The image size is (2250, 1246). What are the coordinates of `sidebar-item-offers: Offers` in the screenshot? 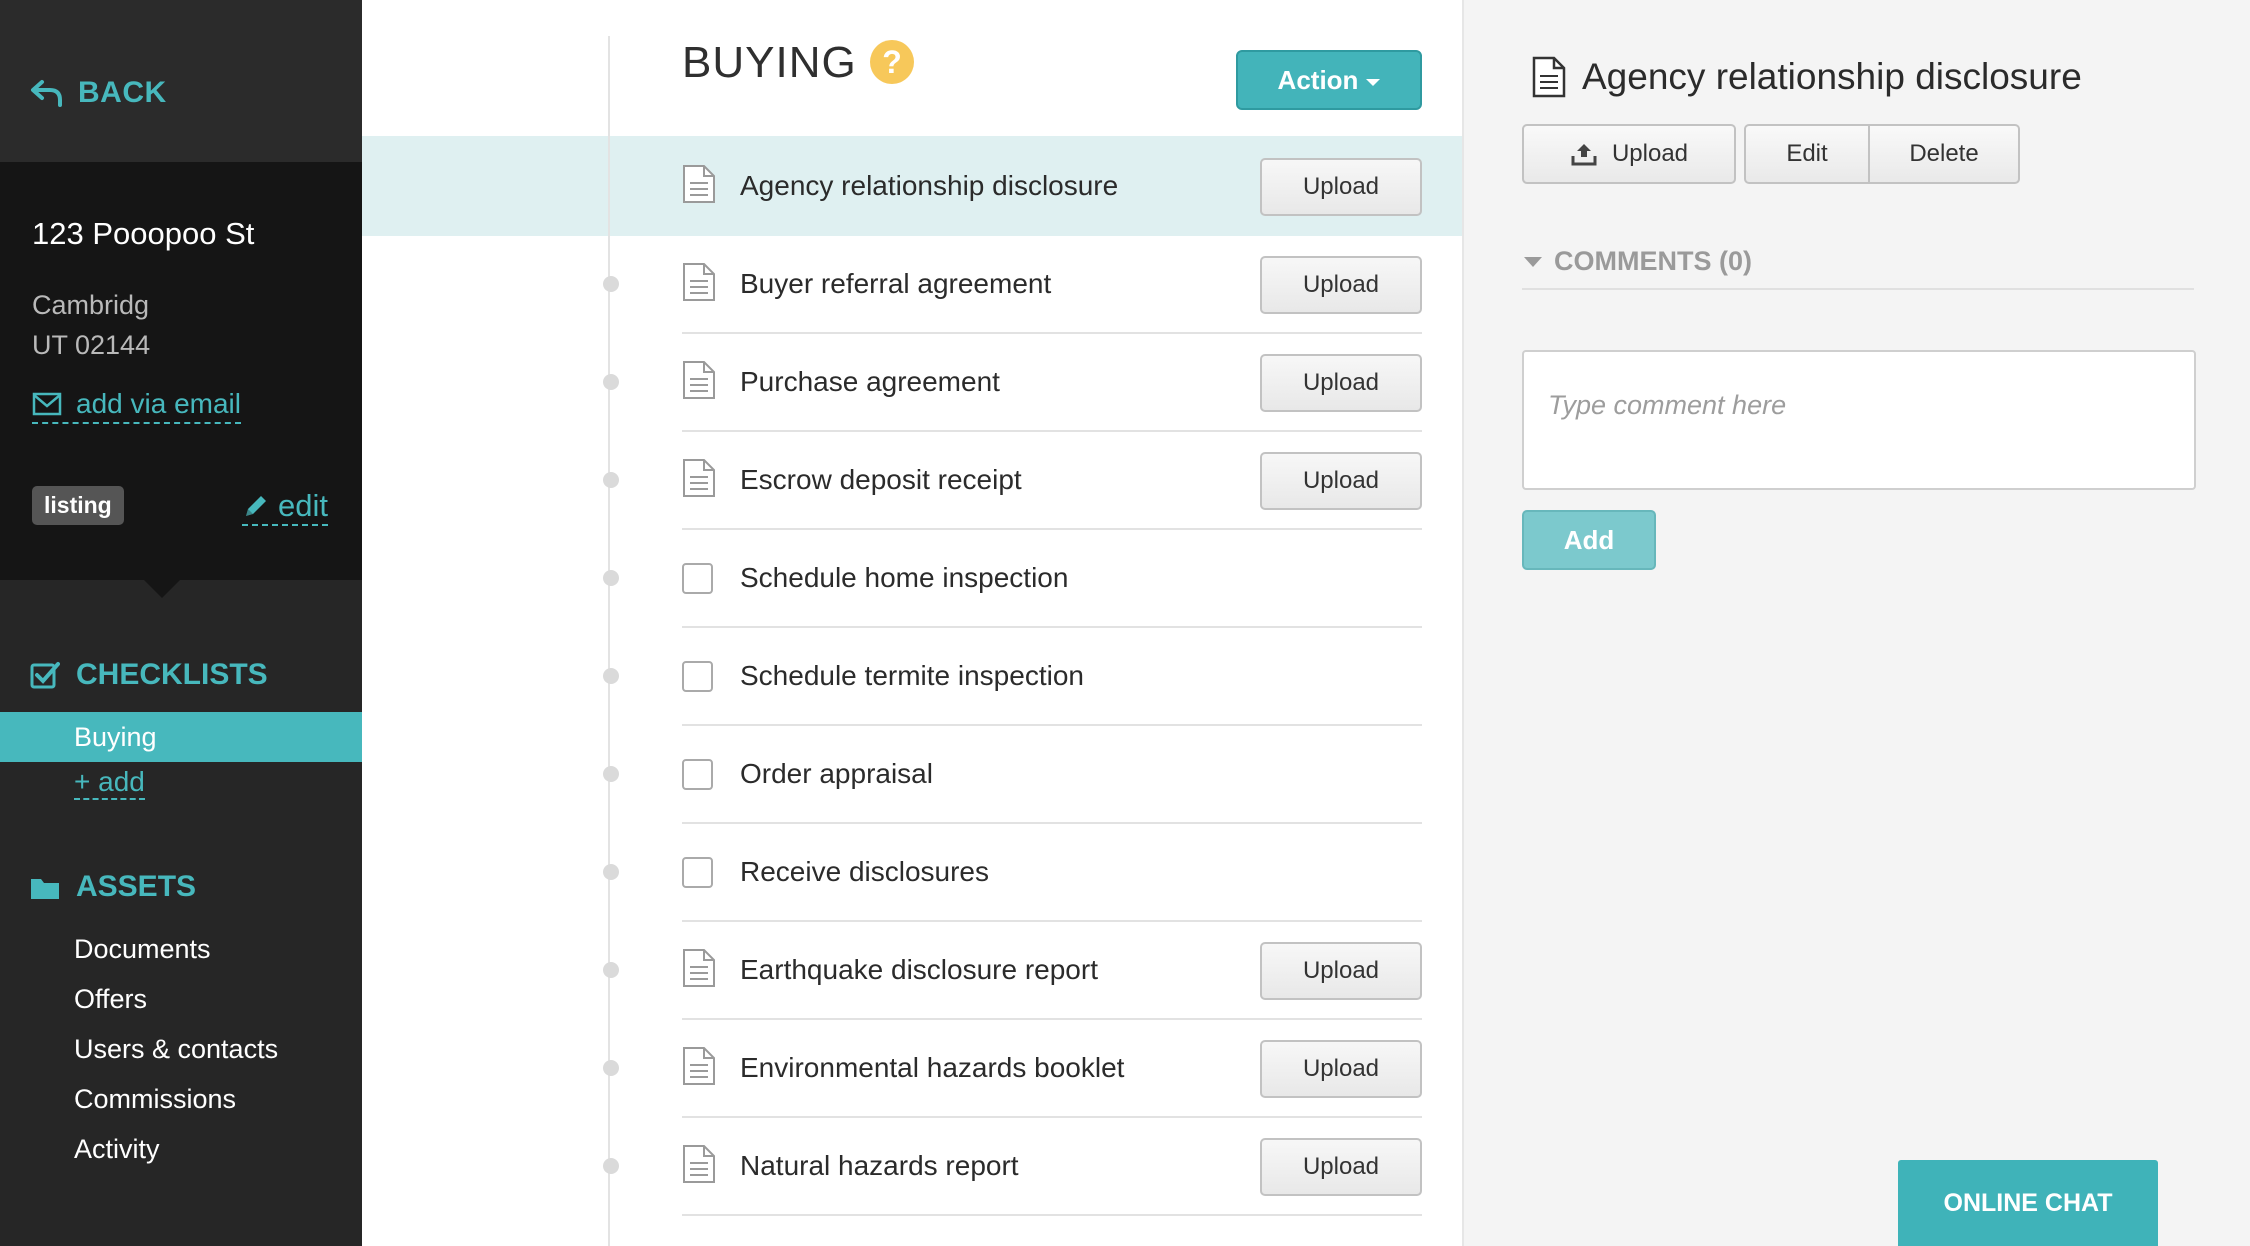 It's located at (110, 999).